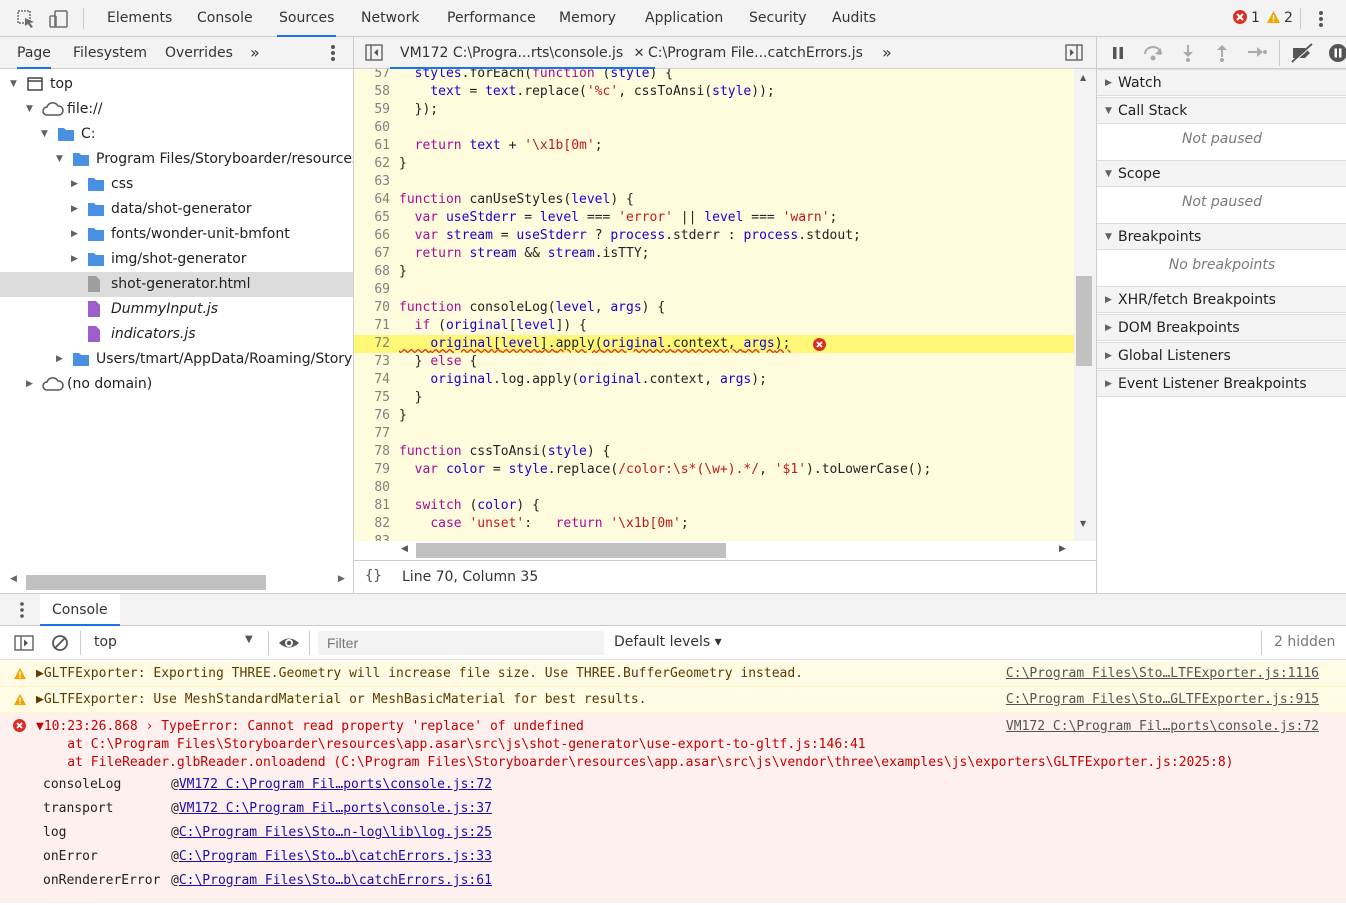 The height and width of the screenshot is (905, 1346). What do you see at coordinates (714, 488) in the screenshot?
I see `code-line: 80` at bounding box center [714, 488].